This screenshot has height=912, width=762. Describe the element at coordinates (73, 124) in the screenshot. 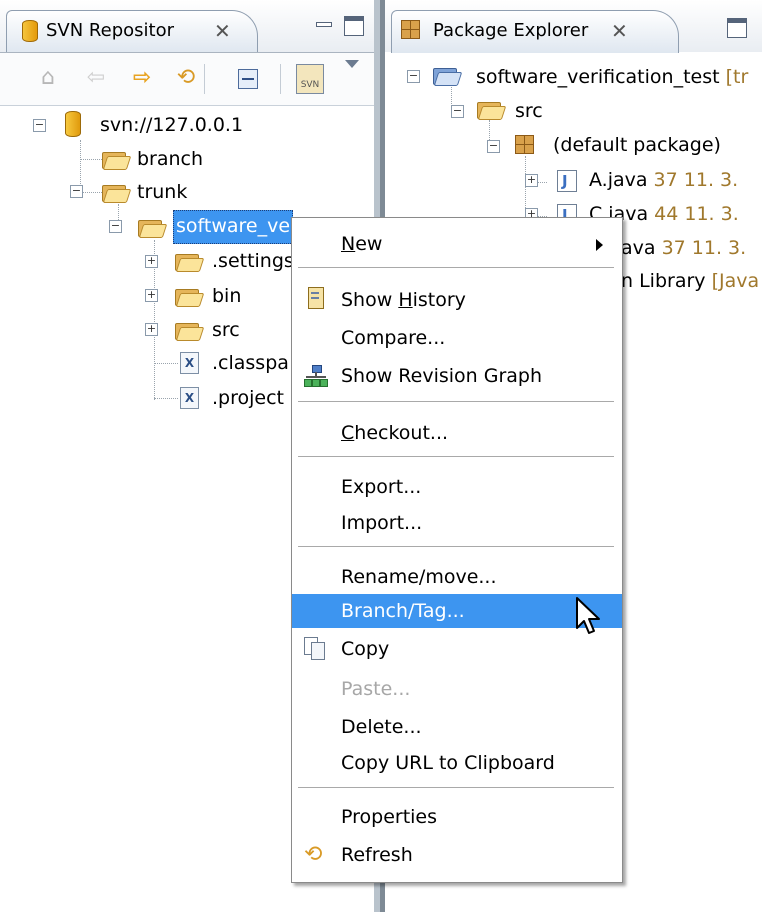

I see `repository-icon` at that location.